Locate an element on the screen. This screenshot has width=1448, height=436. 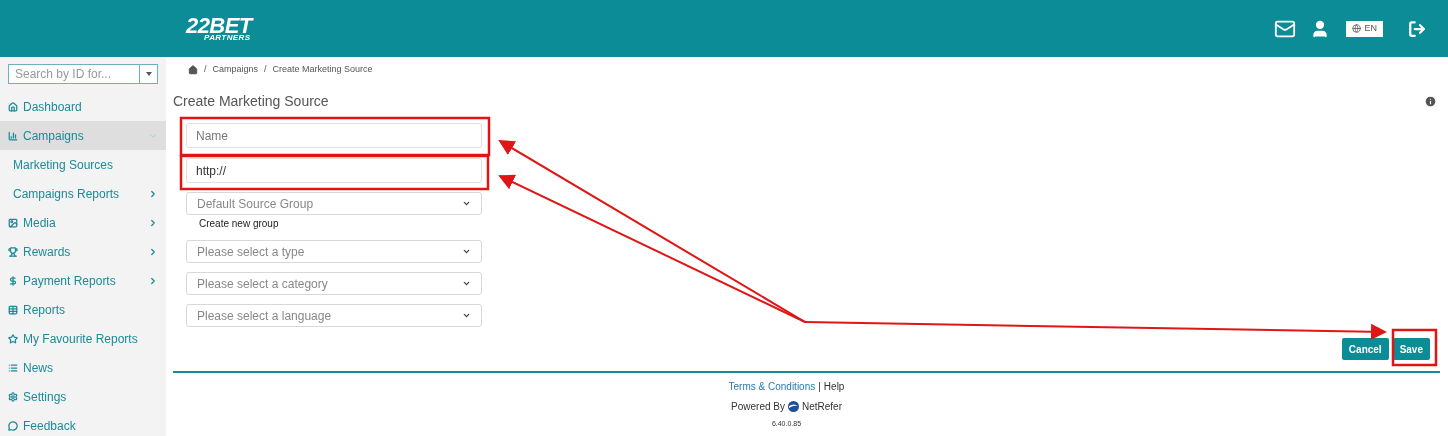
sidebar-item: Rewards is located at coordinates (83, 251).